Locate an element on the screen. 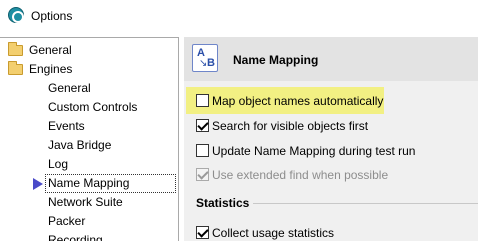 This screenshot has height=241, width=478. tree-item-label: Custom Controls is located at coordinates (93, 107).